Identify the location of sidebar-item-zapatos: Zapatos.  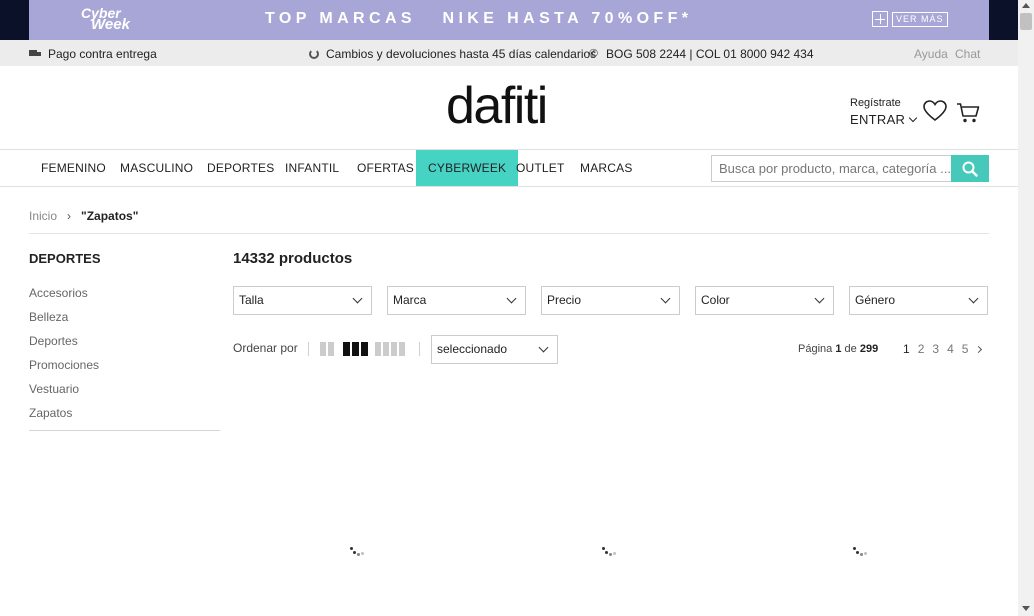
(64, 418).